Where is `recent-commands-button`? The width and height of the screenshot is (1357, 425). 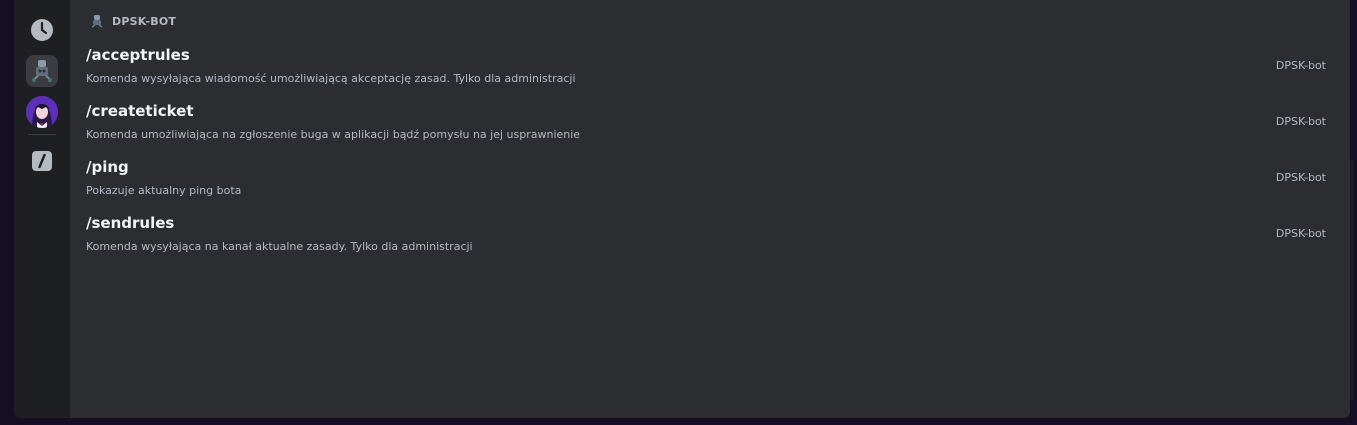 recent-commands-button is located at coordinates (42, 30).